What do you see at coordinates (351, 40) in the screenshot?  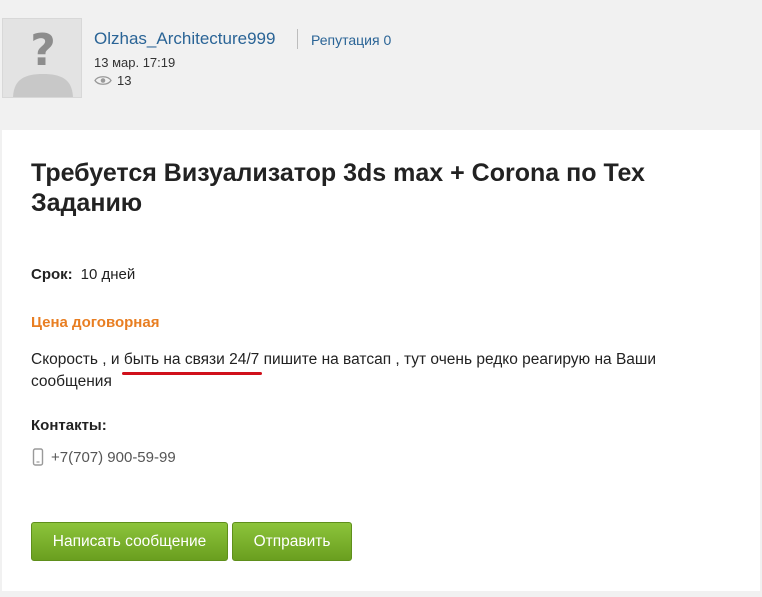 I see `author-reputation: Репутация 0` at bounding box center [351, 40].